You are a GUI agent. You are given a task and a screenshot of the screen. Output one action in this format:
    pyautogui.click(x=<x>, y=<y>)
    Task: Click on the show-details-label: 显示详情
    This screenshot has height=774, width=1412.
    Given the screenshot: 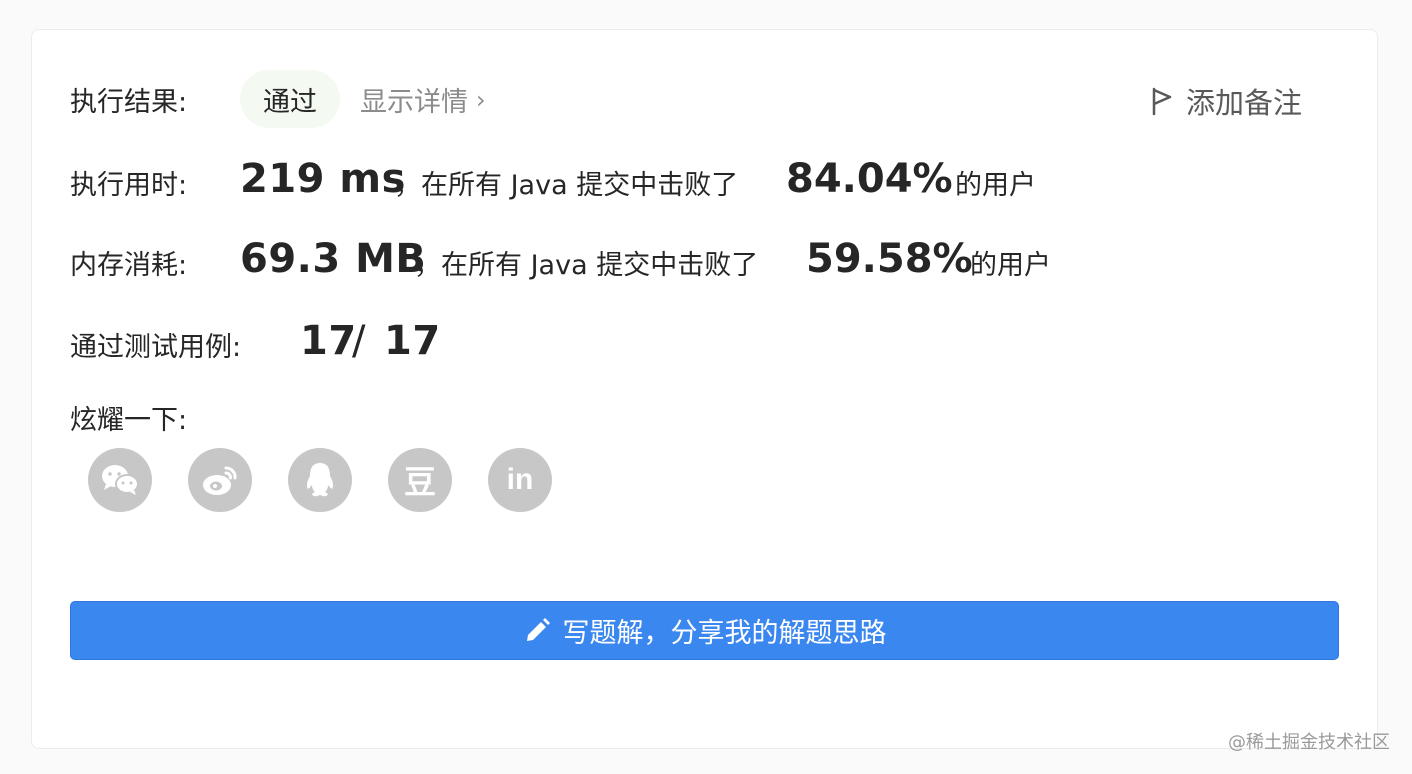 What is the action you would take?
    pyautogui.click(x=414, y=102)
    